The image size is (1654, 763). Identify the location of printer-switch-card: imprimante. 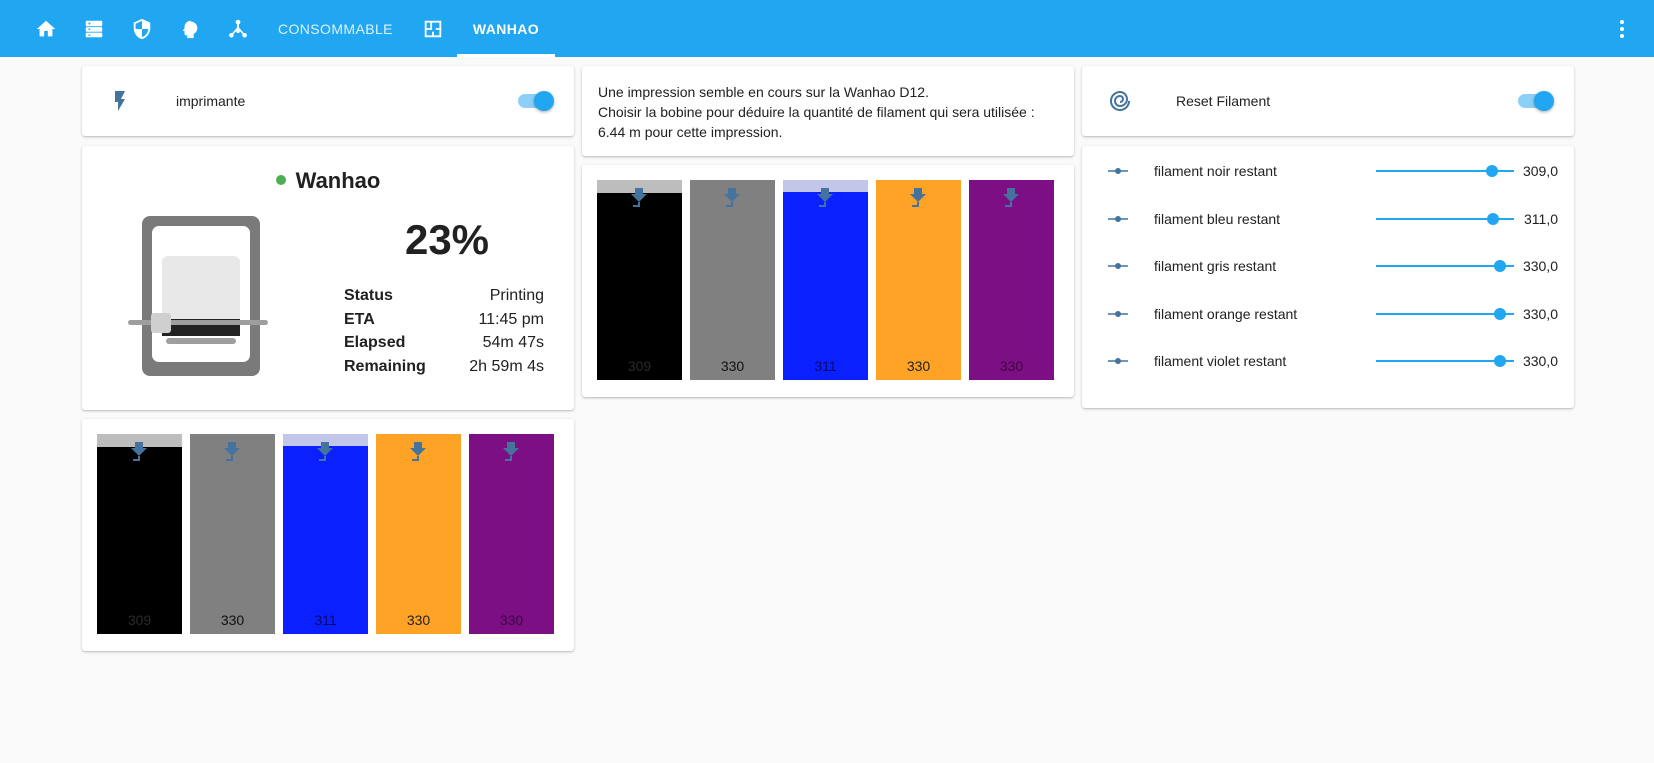
(328, 101).